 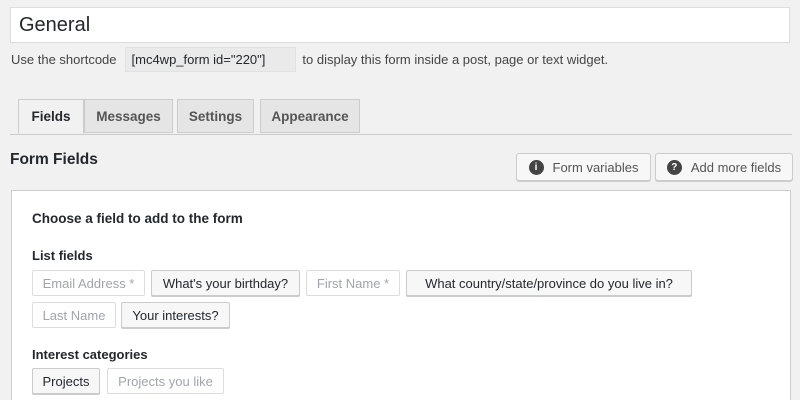 What do you see at coordinates (353, 283) in the screenshot?
I see `field-first-name: First Name *` at bounding box center [353, 283].